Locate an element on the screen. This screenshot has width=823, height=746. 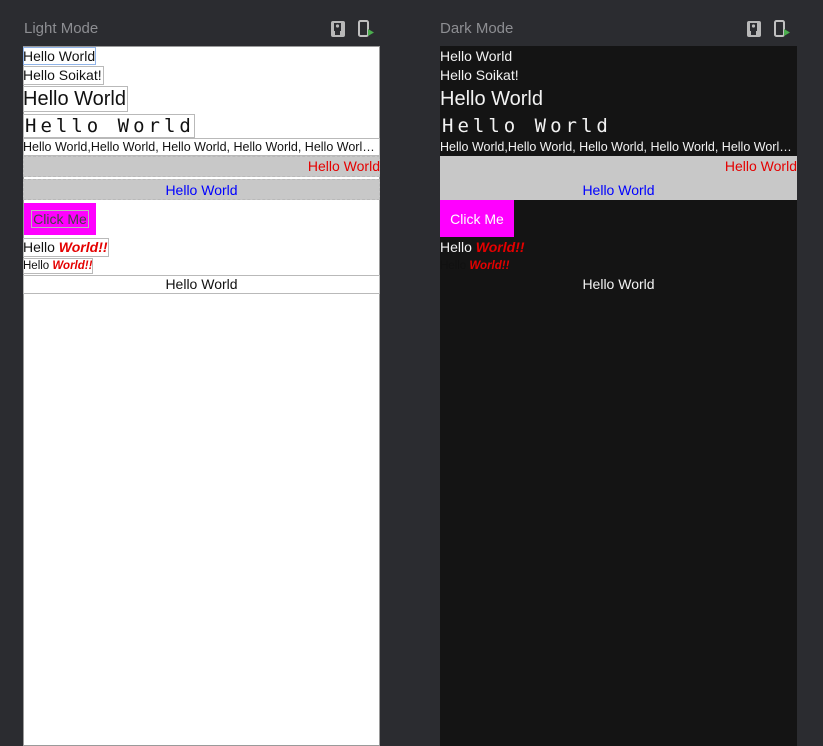
dark-mode-title: Dark Mode is located at coordinates (477, 28).